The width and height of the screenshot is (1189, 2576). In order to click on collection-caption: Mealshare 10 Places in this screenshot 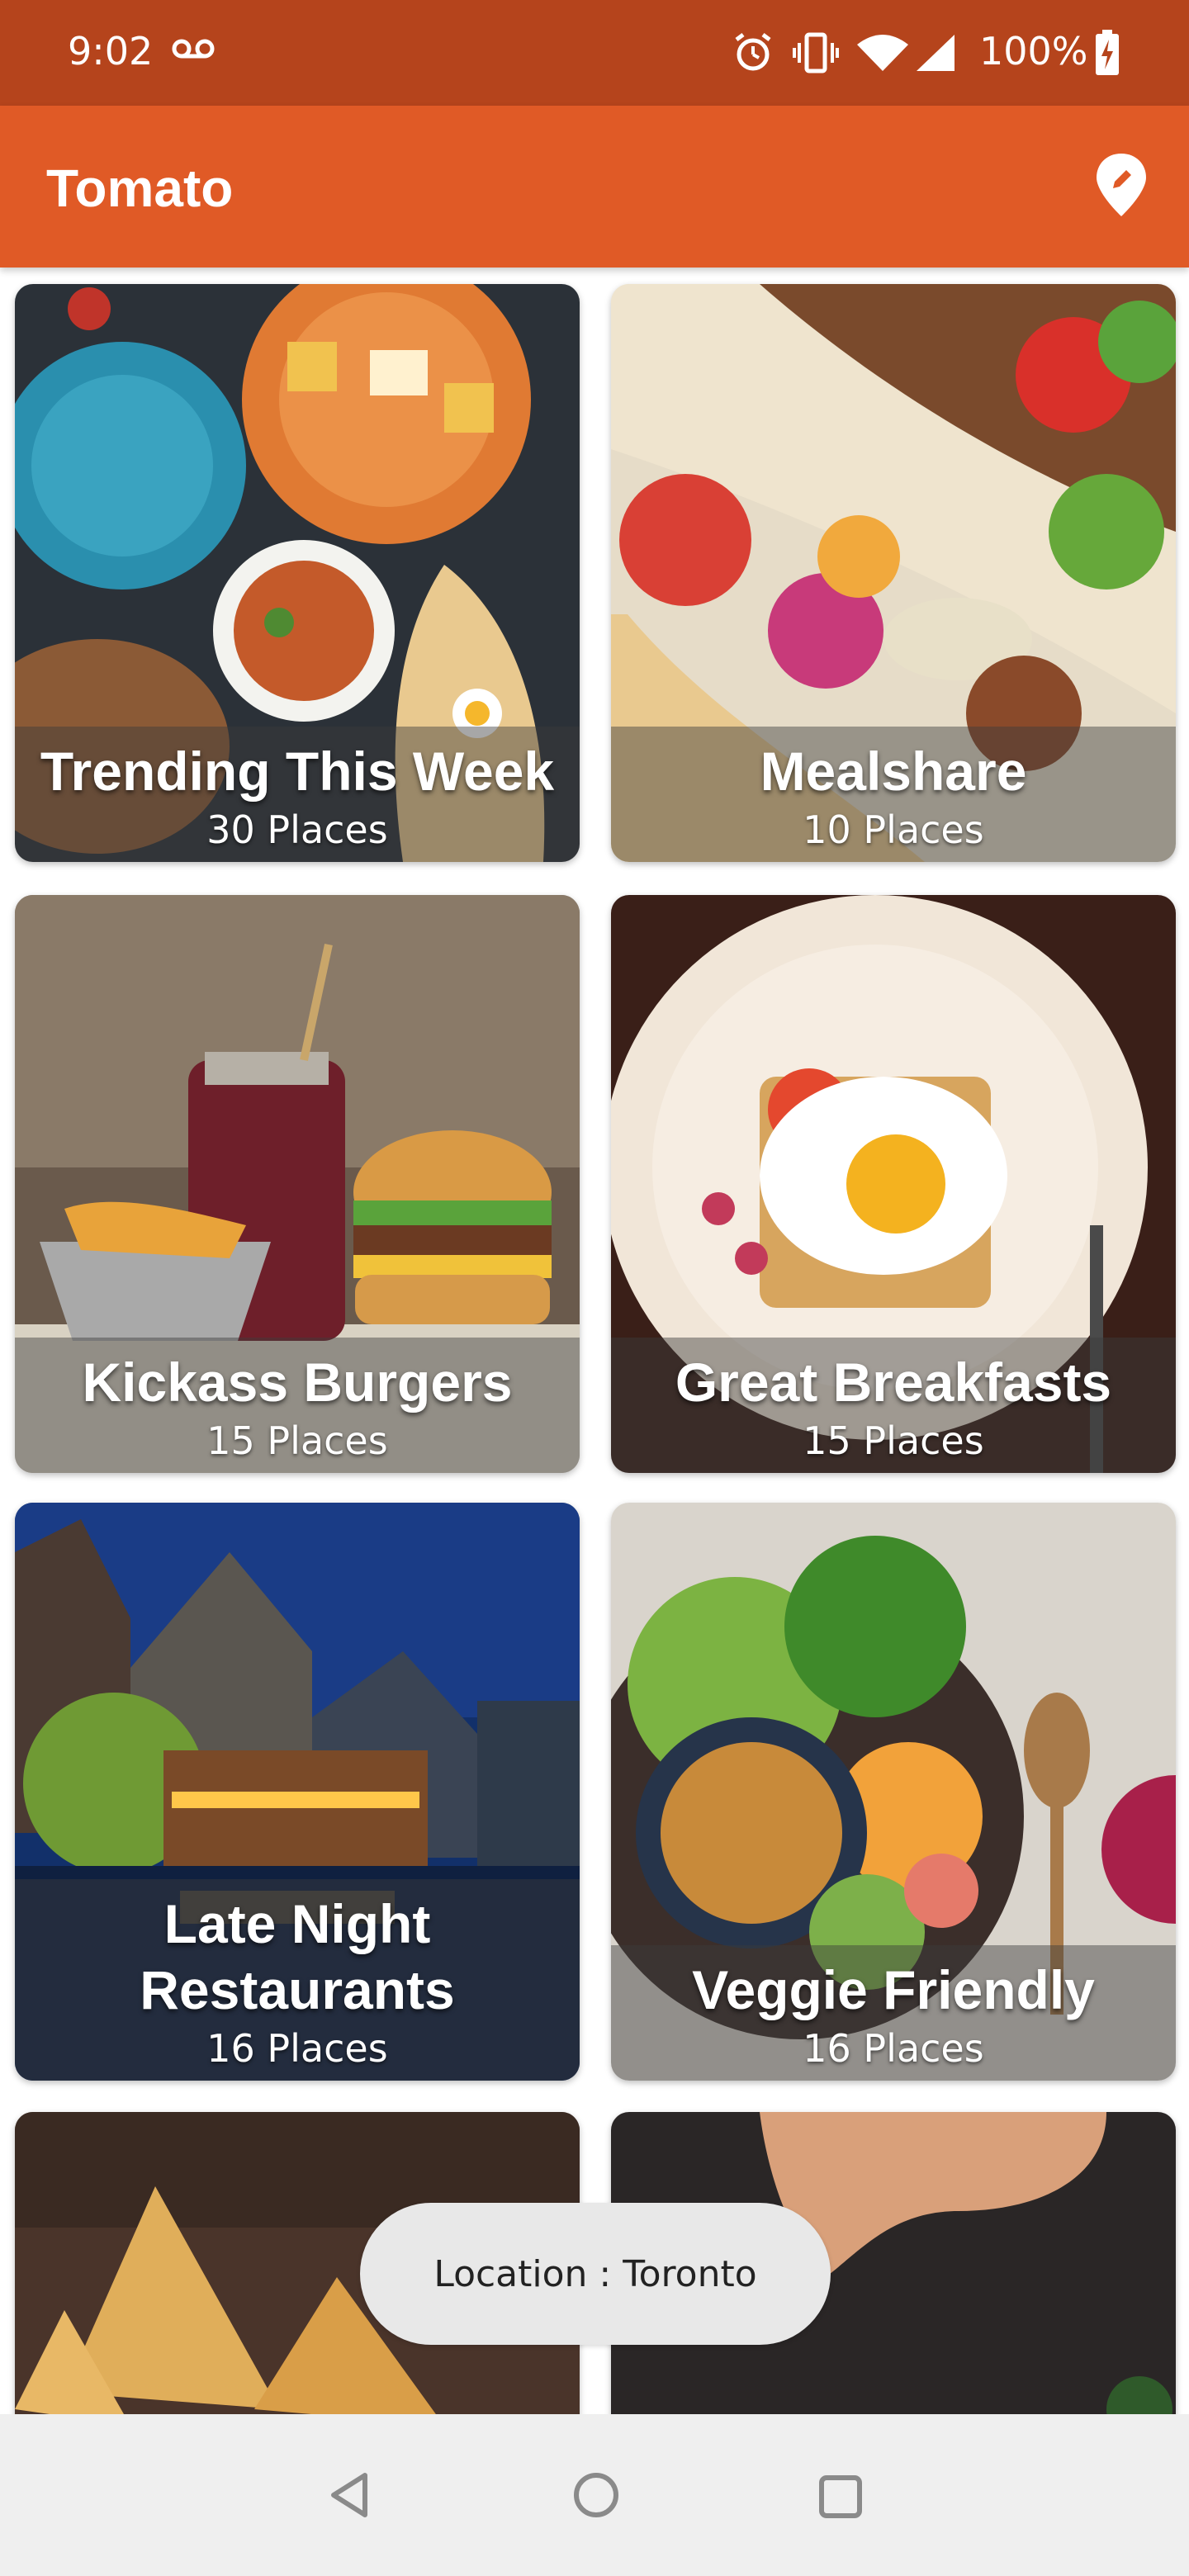, I will do `click(893, 794)`.